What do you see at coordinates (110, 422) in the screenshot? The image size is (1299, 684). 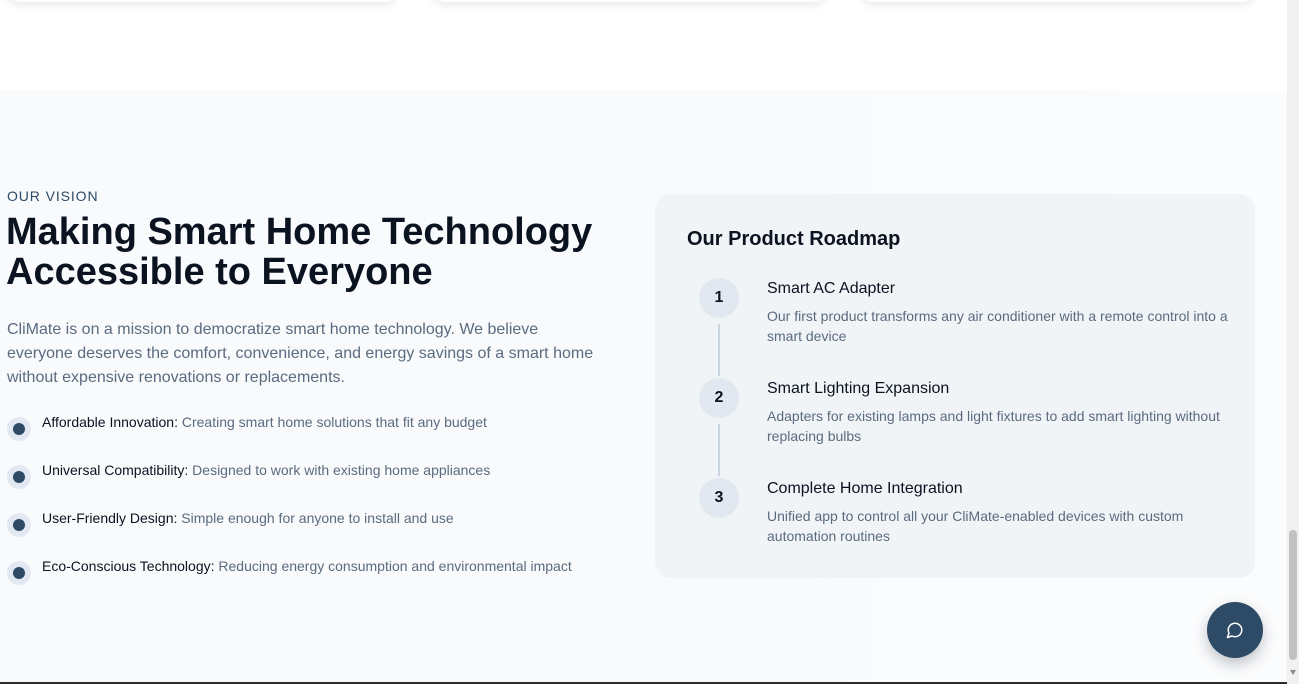 I see `bullet-title: Affordable Innovation:` at bounding box center [110, 422].